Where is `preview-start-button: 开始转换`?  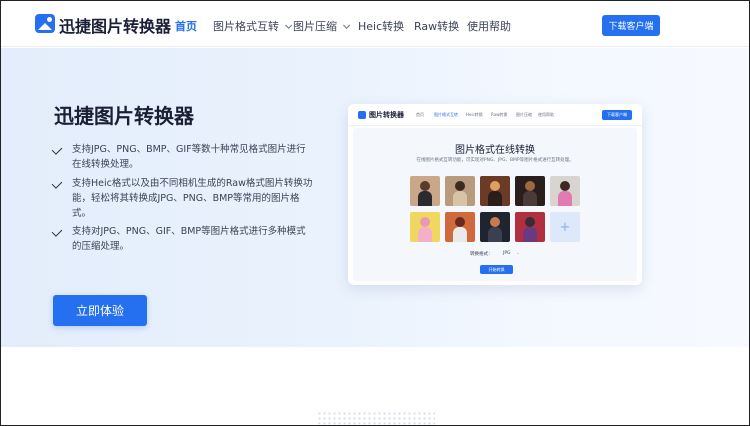 preview-start-button: 开始转换 is located at coordinates (496, 269).